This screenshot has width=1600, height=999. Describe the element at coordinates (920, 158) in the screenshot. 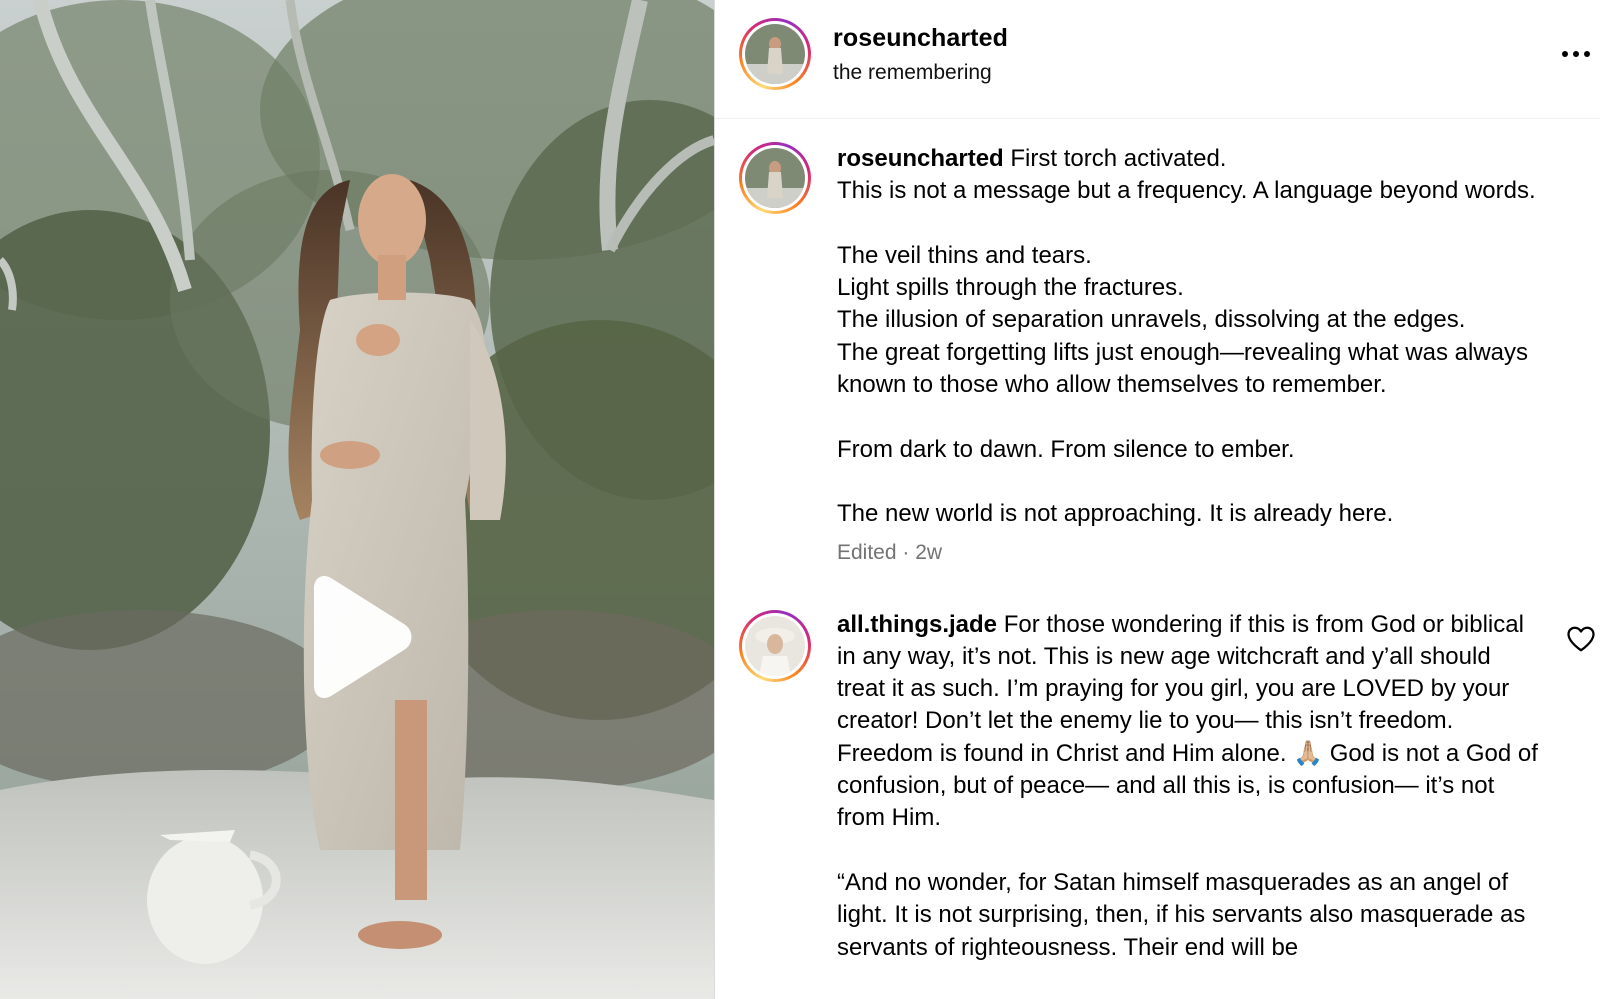

I see `caption-username: roseuncharted` at that location.